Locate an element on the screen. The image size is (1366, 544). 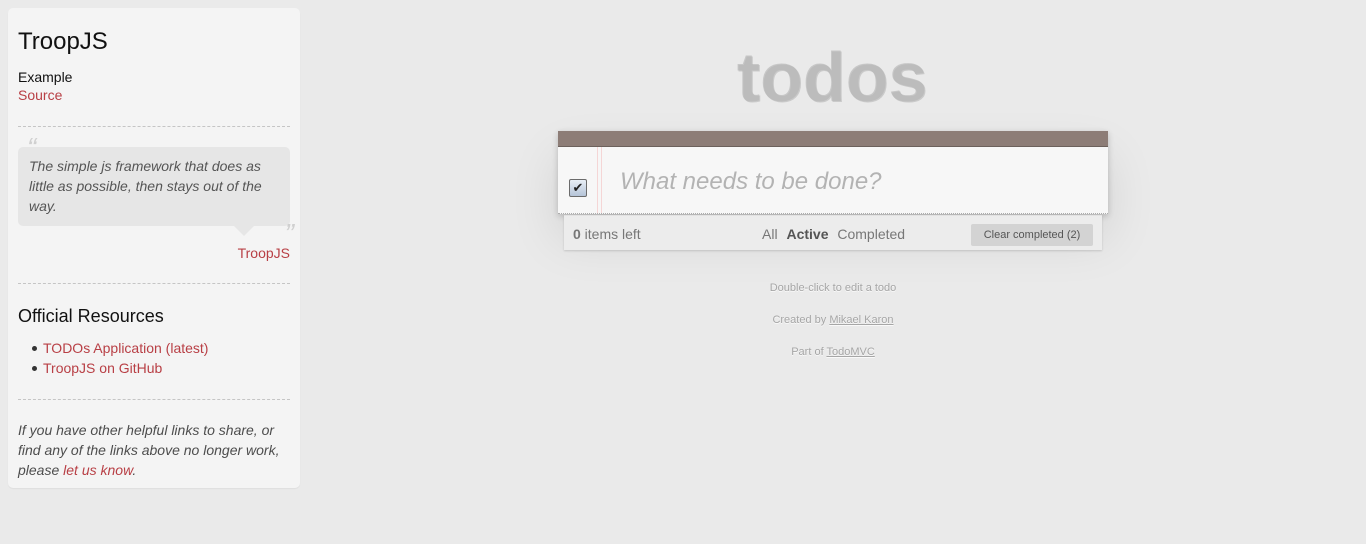
close-quote-icon: ” is located at coordinates (289, 233).